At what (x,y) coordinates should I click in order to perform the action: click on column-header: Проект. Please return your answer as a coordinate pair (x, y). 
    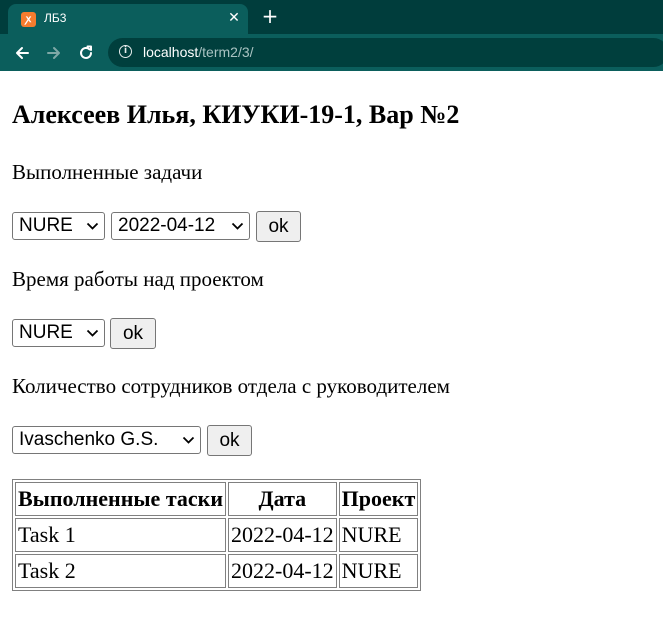
    Looking at the image, I should click on (378, 499).